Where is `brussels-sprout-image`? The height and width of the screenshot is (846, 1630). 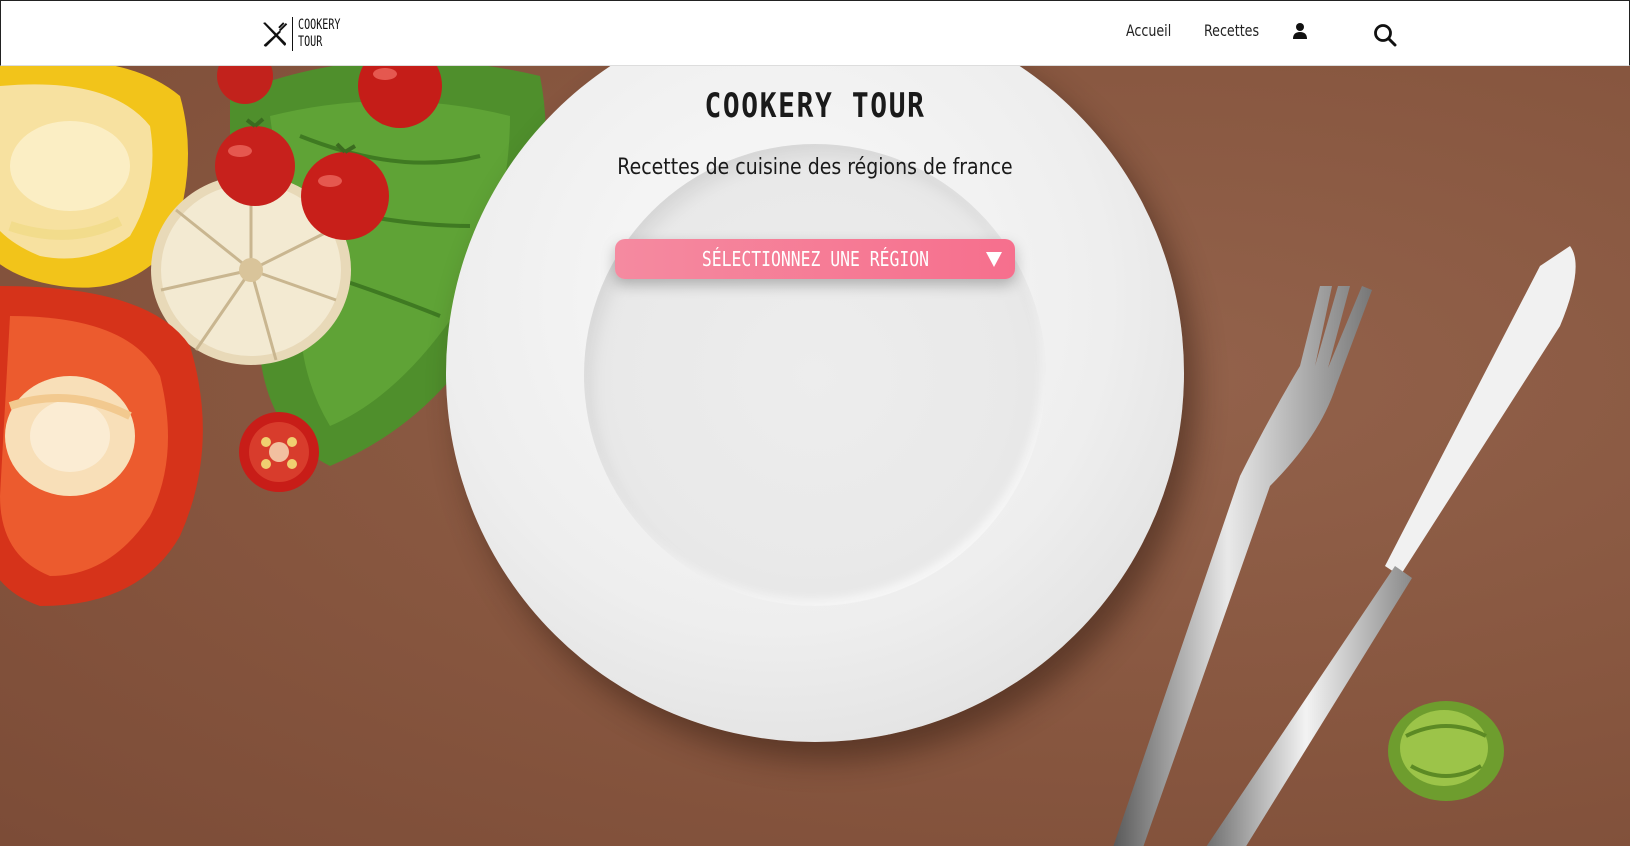 brussels-sprout-image is located at coordinates (1446, 751).